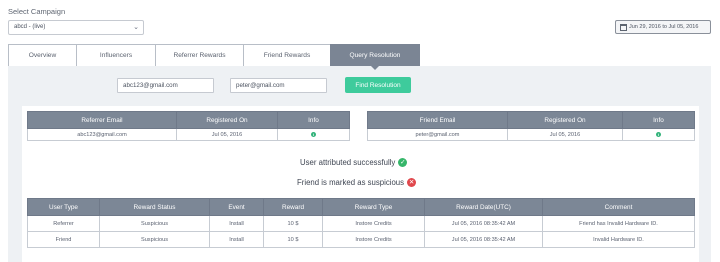  What do you see at coordinates (199, 55) in the screenshot?
I see `tab-referrer-rewards: Referrer Rewards` at bounding box center [199, 55].